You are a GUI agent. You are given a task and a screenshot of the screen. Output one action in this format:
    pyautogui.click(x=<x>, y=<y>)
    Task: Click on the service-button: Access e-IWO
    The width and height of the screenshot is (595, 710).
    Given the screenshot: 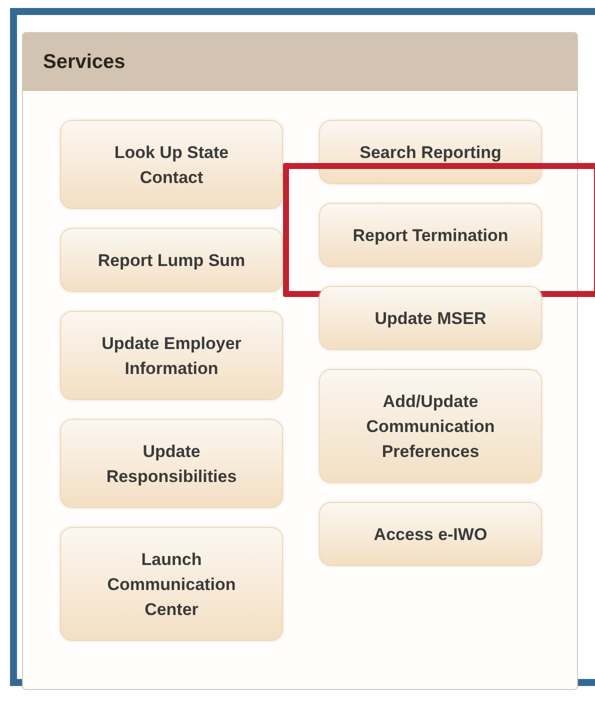 What is the action you would take?
    pyautogui.click(x=430, y=534)
    